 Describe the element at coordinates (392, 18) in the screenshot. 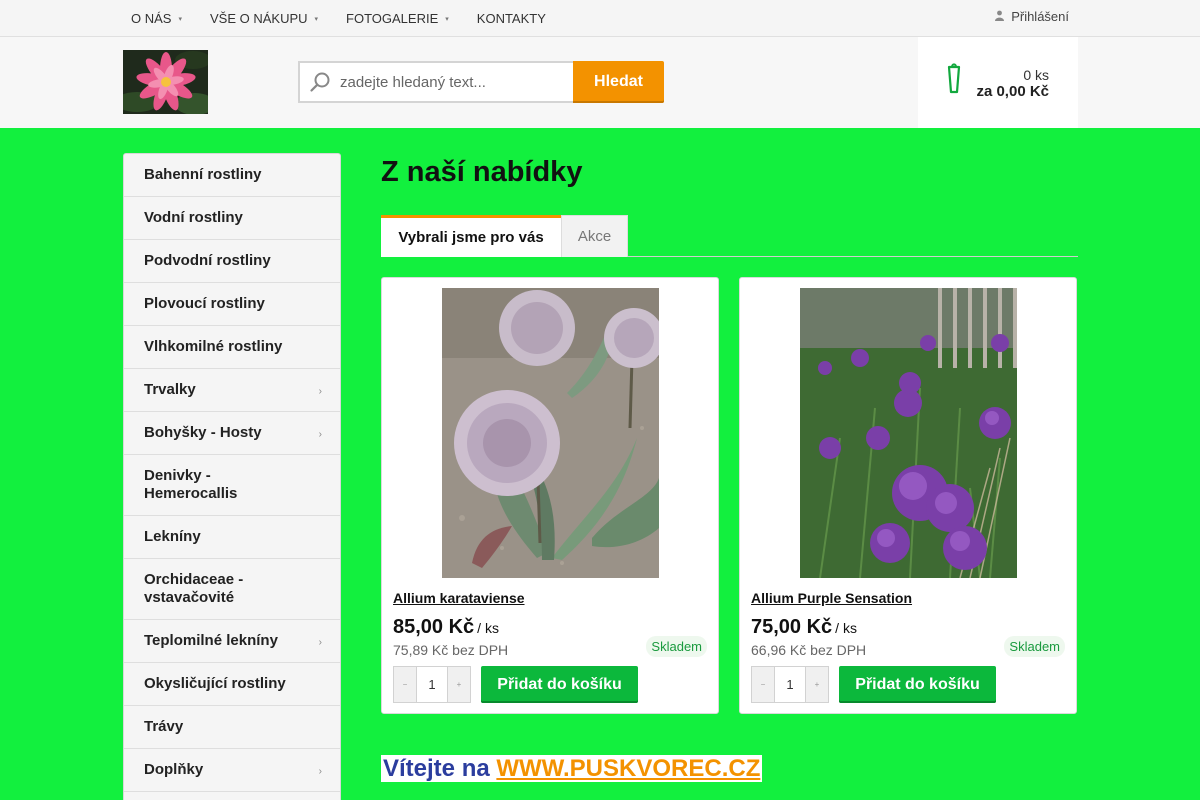

I see `menu-item-label: FOTOGALERIE` at that location.